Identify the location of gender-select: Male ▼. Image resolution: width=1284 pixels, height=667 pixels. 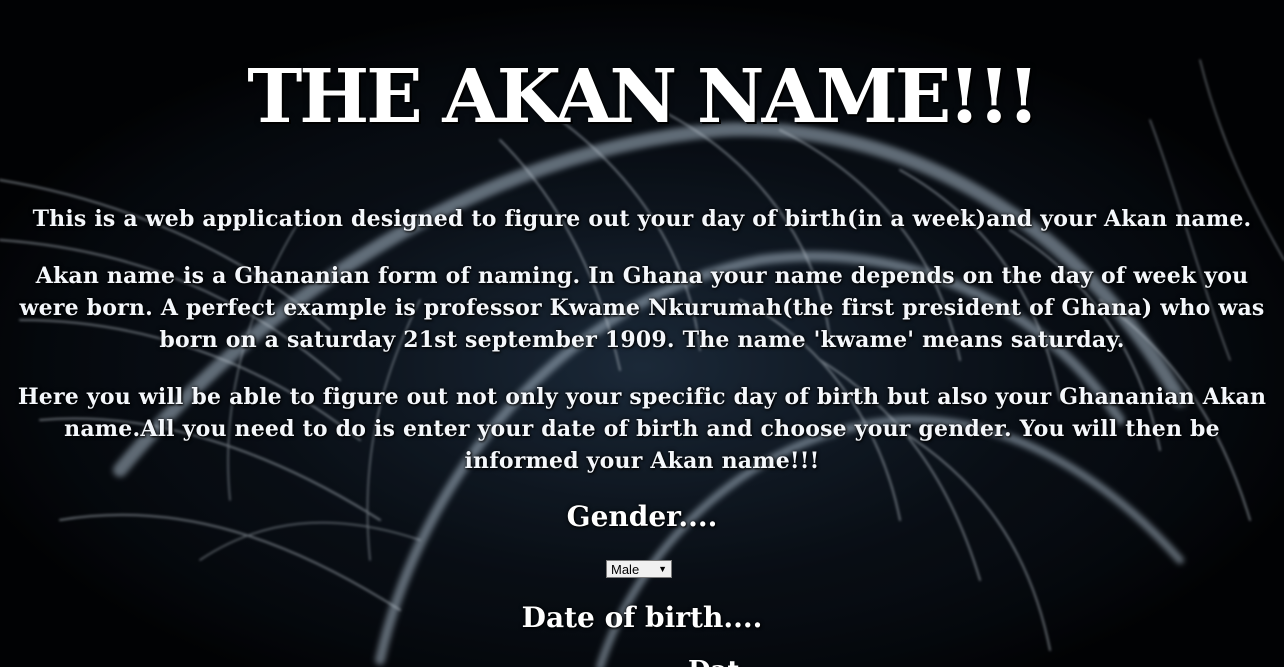
(639, 569).